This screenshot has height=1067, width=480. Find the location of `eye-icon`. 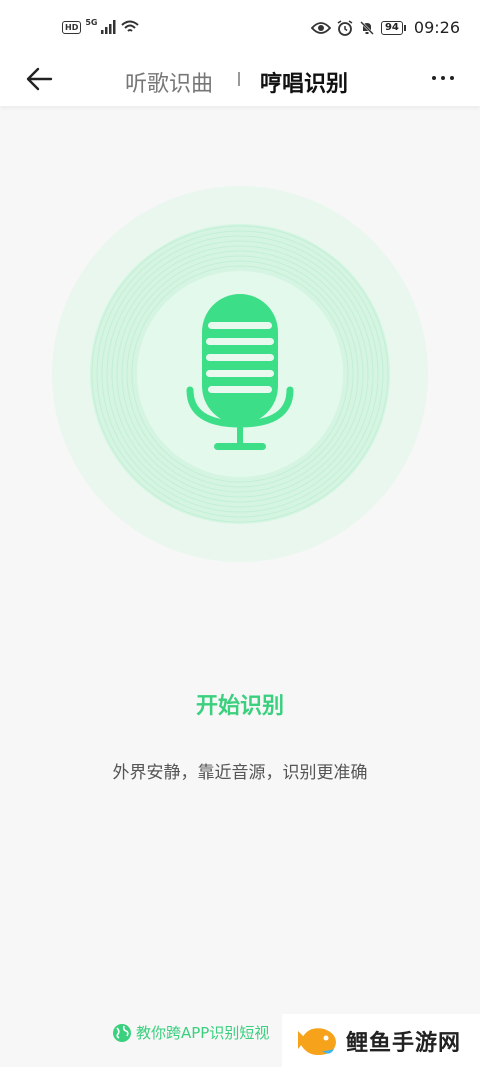

eye-icon is located at coordinates (320, 27).